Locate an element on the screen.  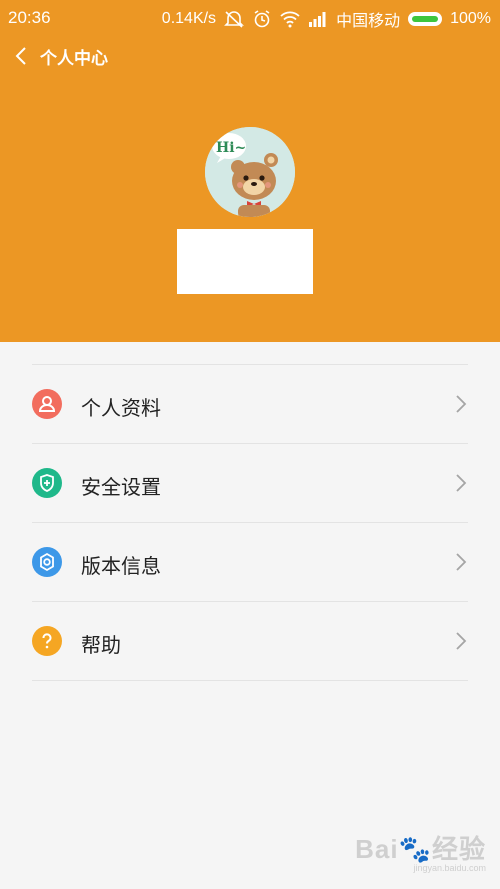
status-time: 20:36 is located at coordinates (29, 17).